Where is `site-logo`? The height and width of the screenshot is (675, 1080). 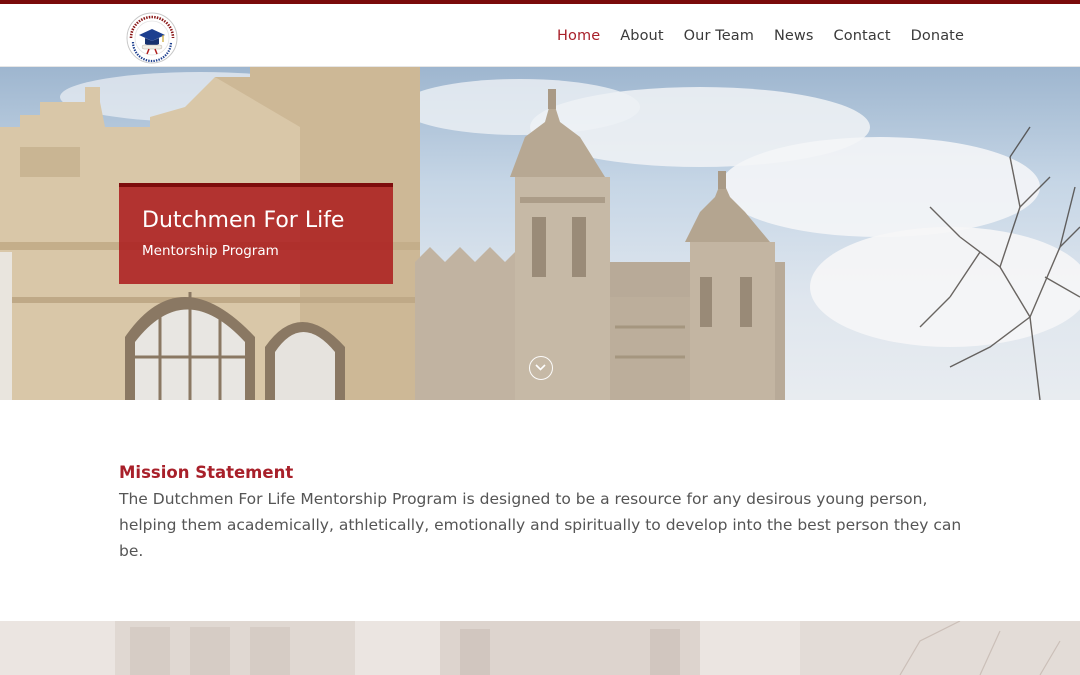
site-logo is located at coordinates (152, 38).